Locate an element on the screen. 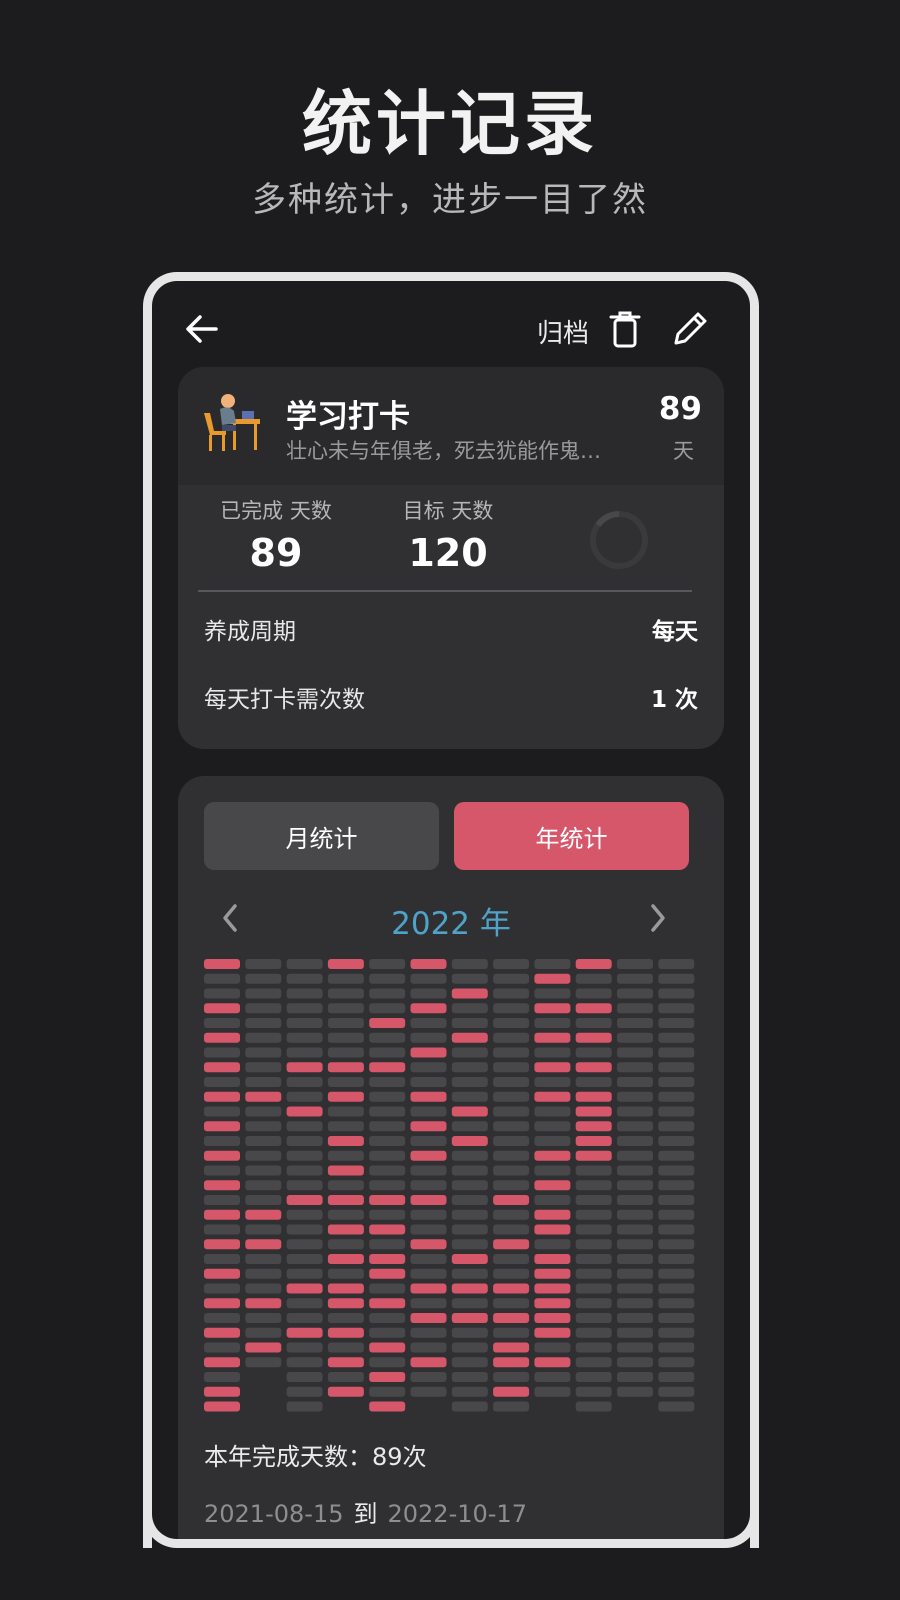 Image resolution: width=900 pixels, height=1600 pixels. habit-header: 学习打卡 壮心未与年俱老，死去犹能作鬼… 89 天 is located at coordinates (451, 426).